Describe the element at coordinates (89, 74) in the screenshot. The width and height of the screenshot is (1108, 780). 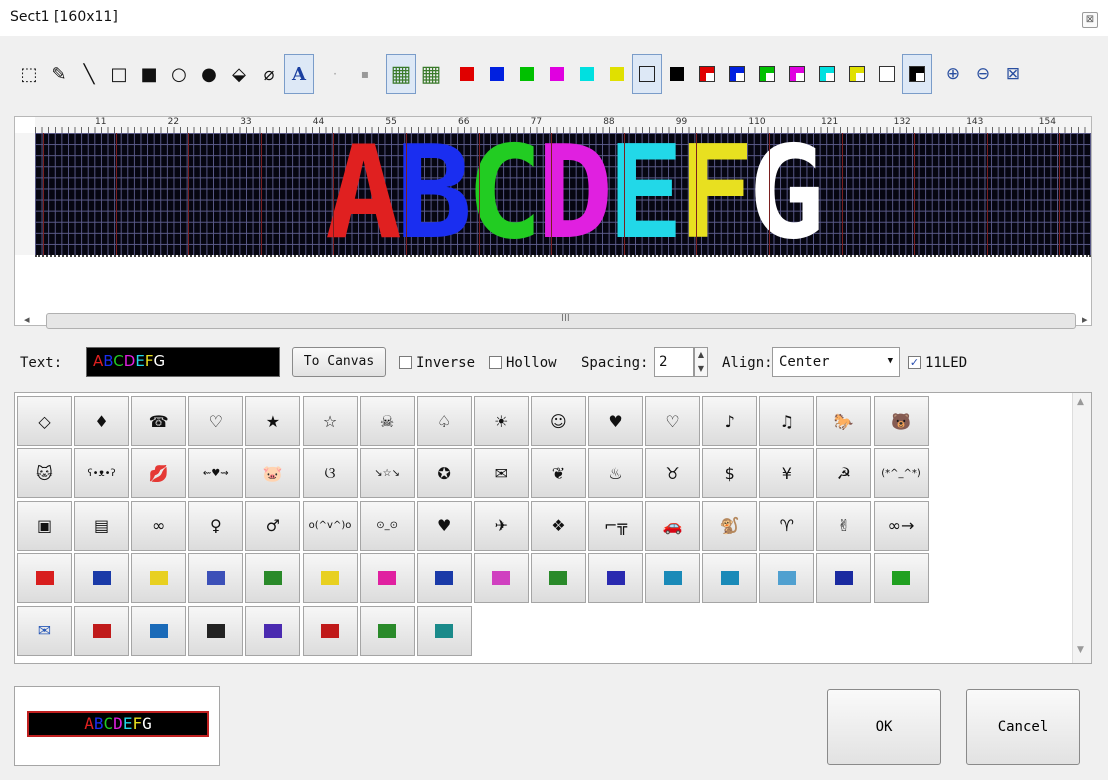
I see `line-tool: ╲` at that location.